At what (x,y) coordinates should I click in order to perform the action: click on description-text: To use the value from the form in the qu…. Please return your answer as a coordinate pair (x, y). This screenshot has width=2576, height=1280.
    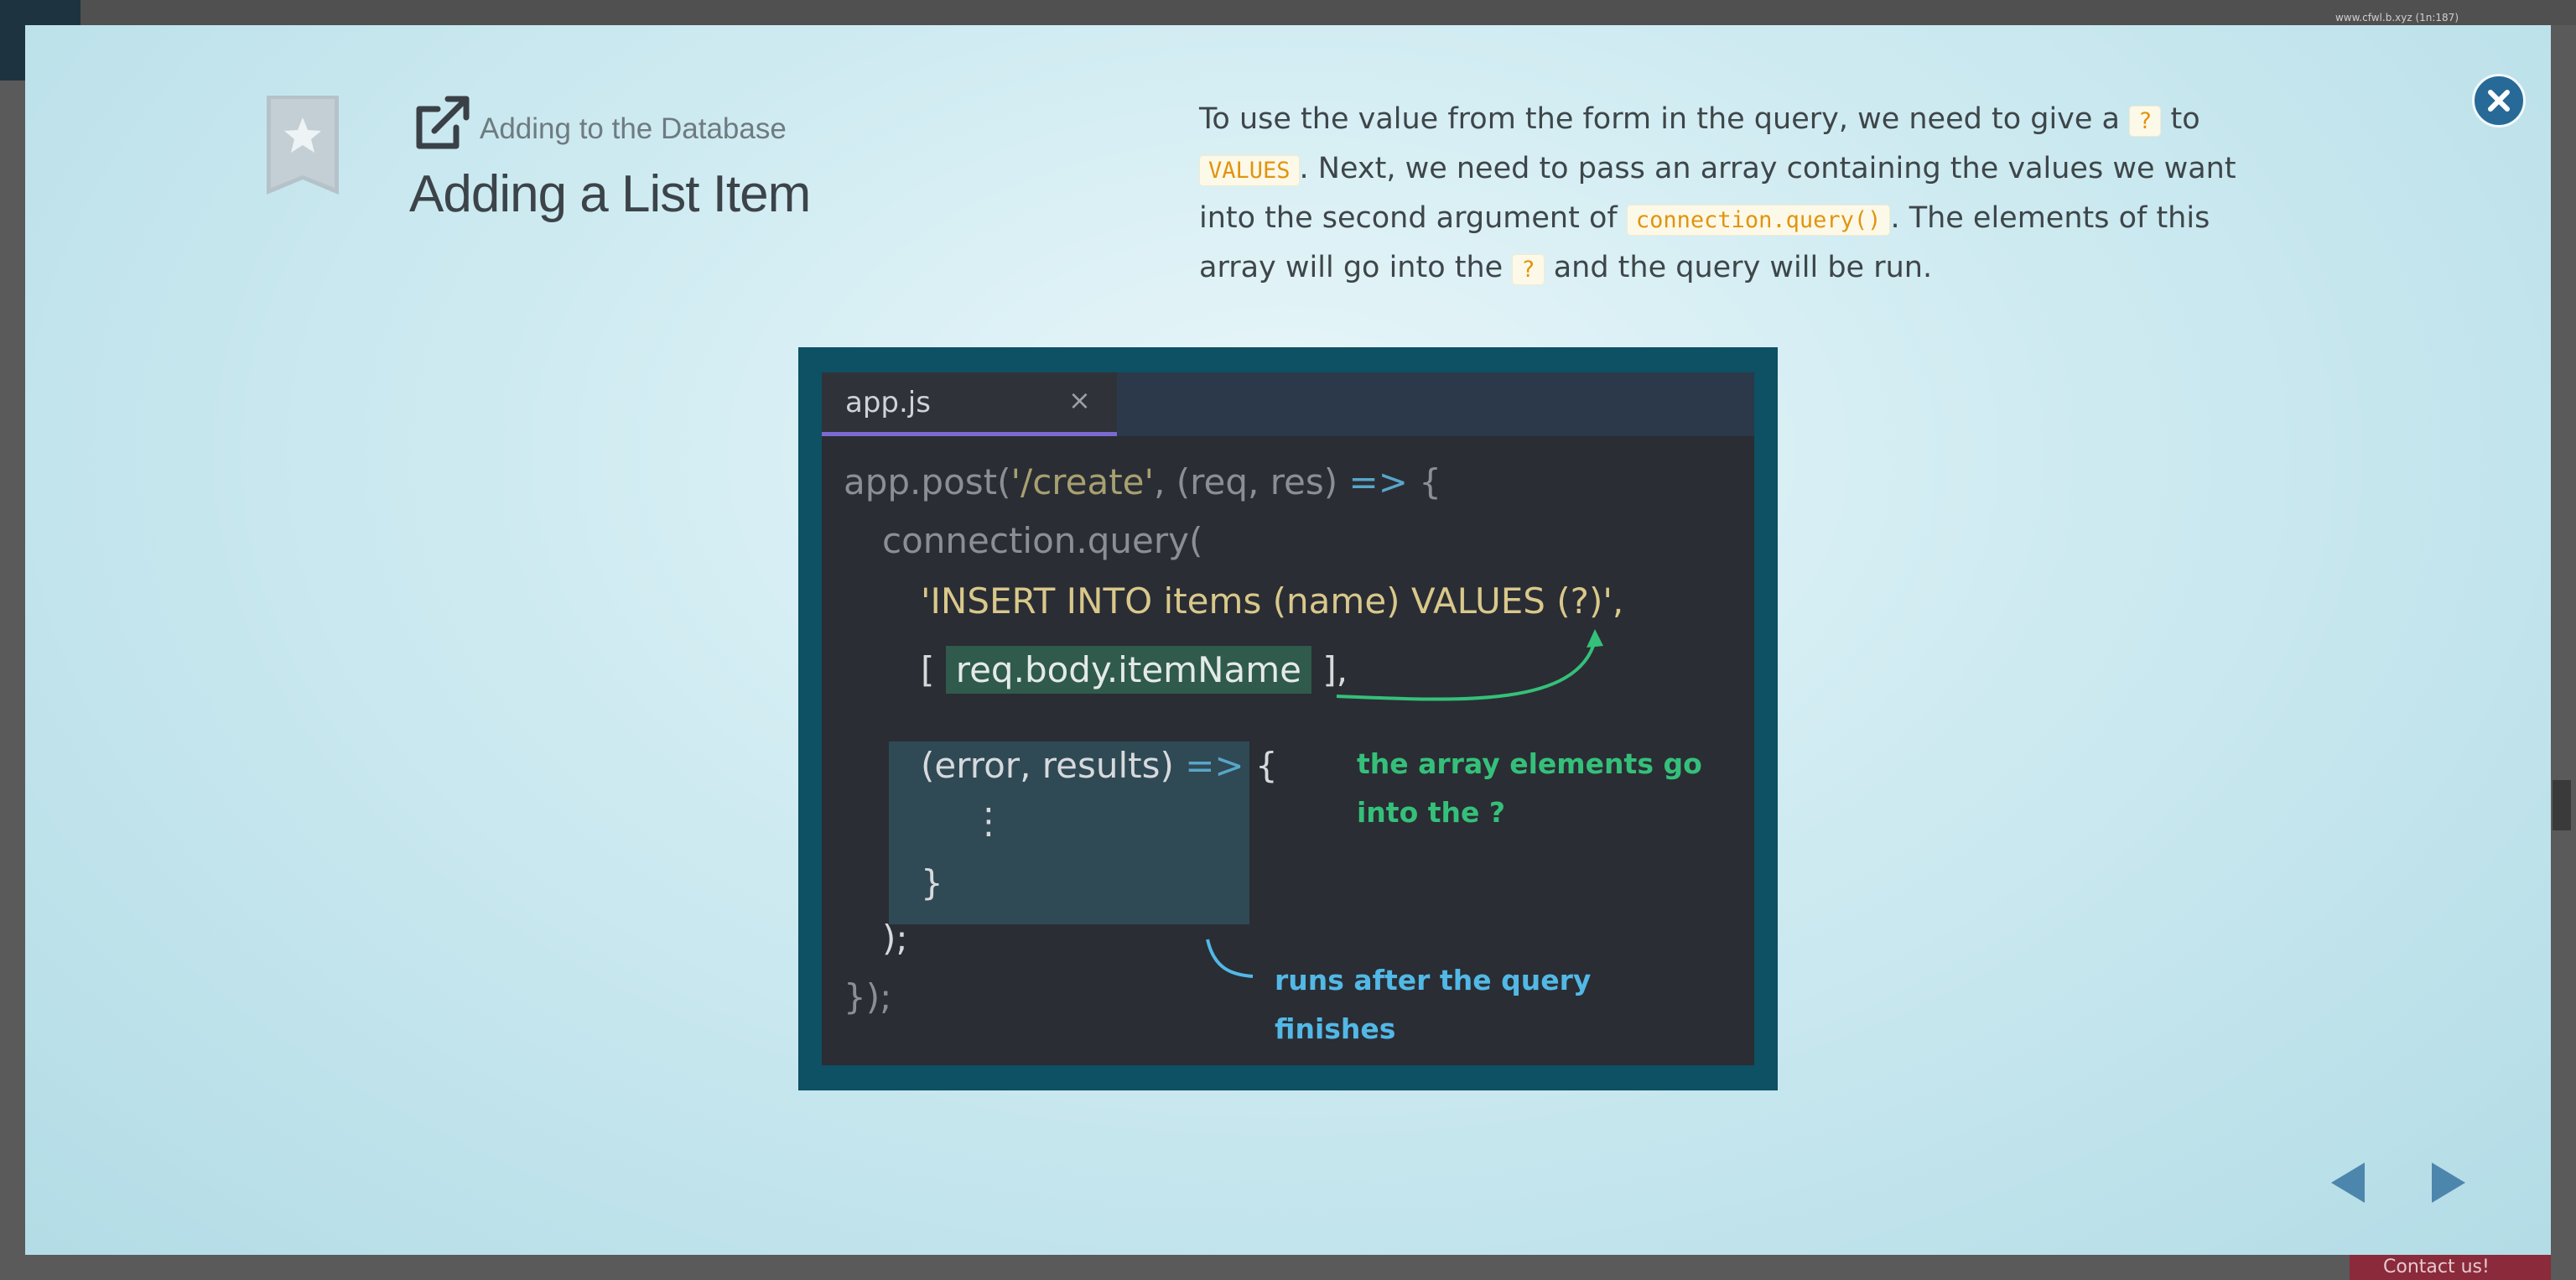
    Looking at the image, I should click on (1664, 119).